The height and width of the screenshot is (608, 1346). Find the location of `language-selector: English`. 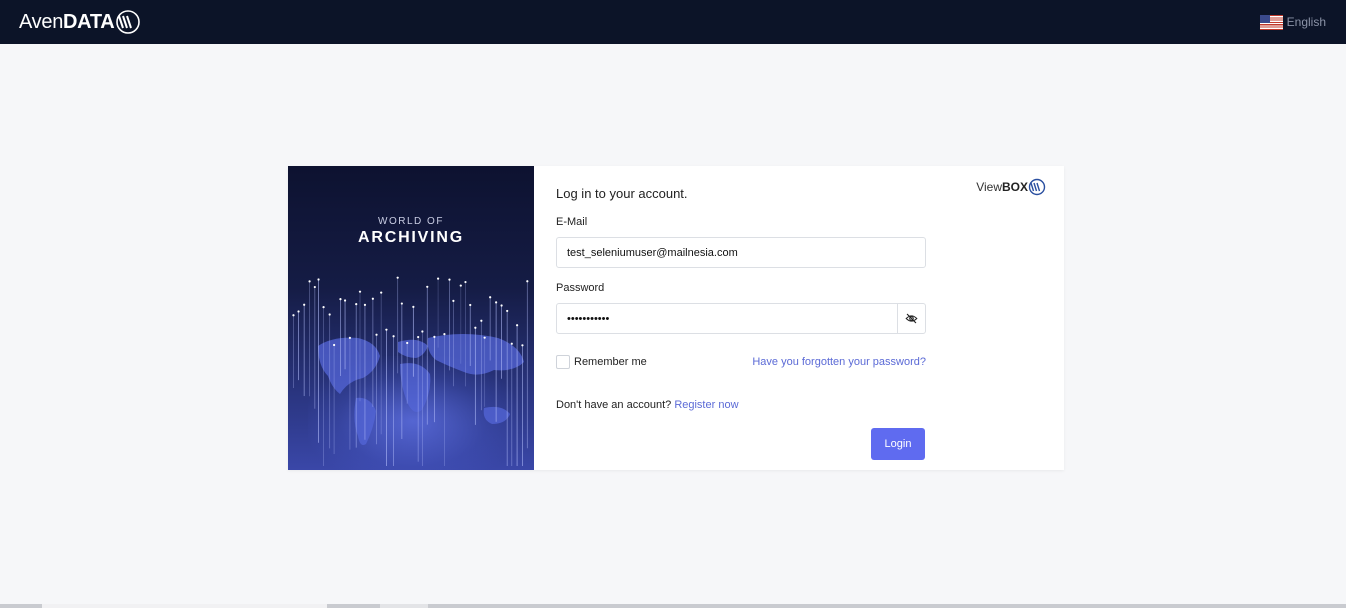

language-selector: English is located at coordinates (1292, 22).